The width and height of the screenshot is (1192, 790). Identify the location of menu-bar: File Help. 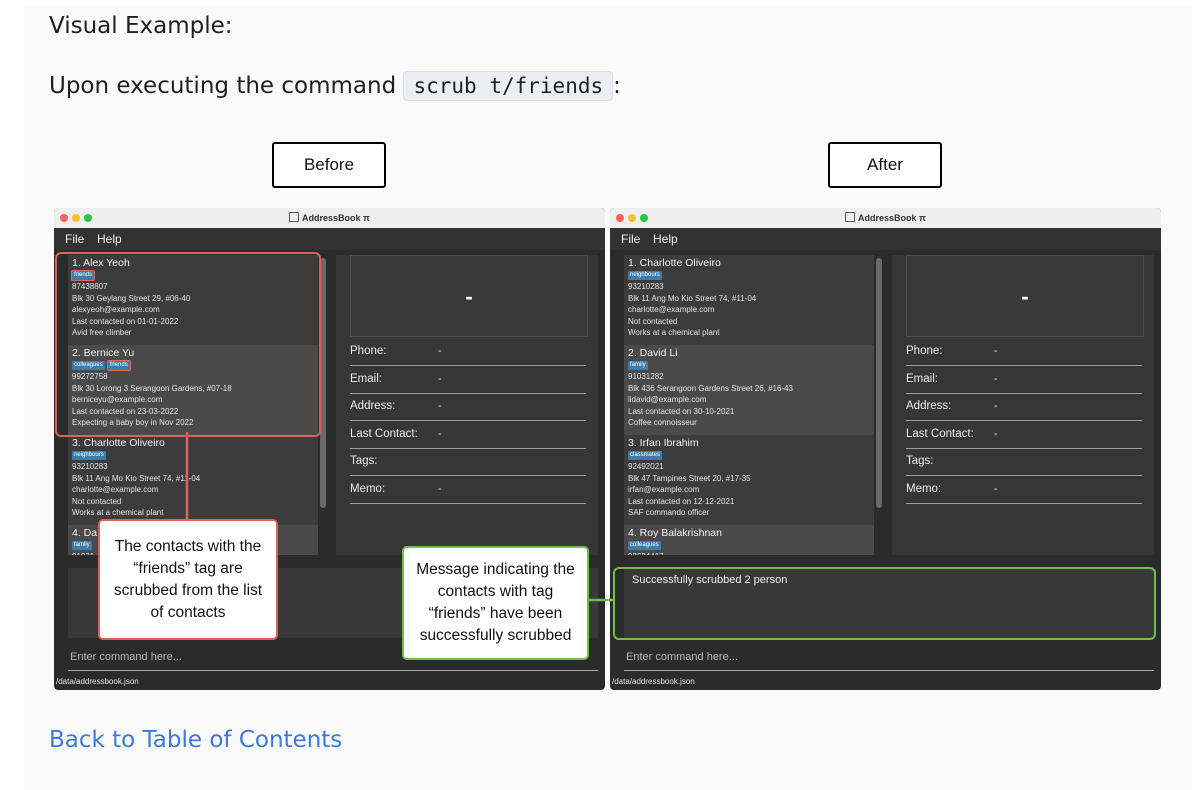
(885, 239).